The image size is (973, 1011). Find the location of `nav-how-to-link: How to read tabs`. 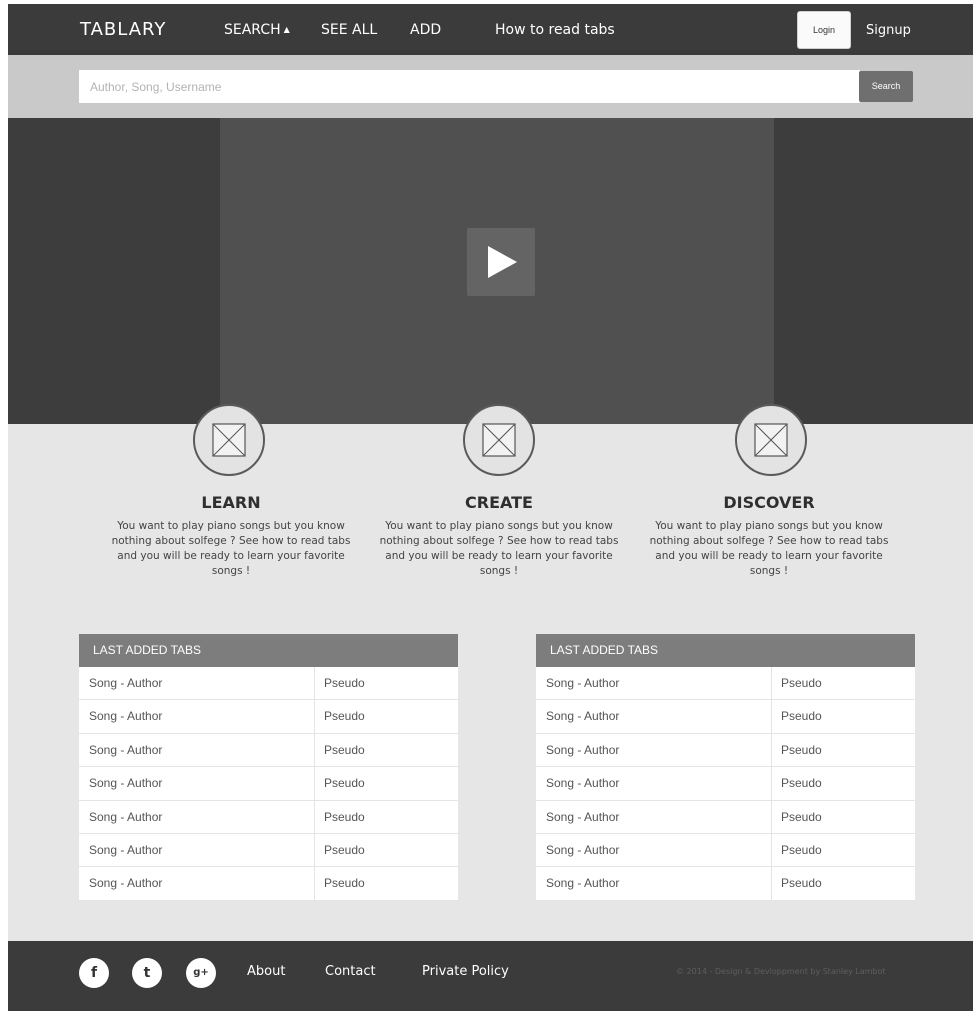

nav-how-to-link: How to read tabs is located at coordinates (555, 30).